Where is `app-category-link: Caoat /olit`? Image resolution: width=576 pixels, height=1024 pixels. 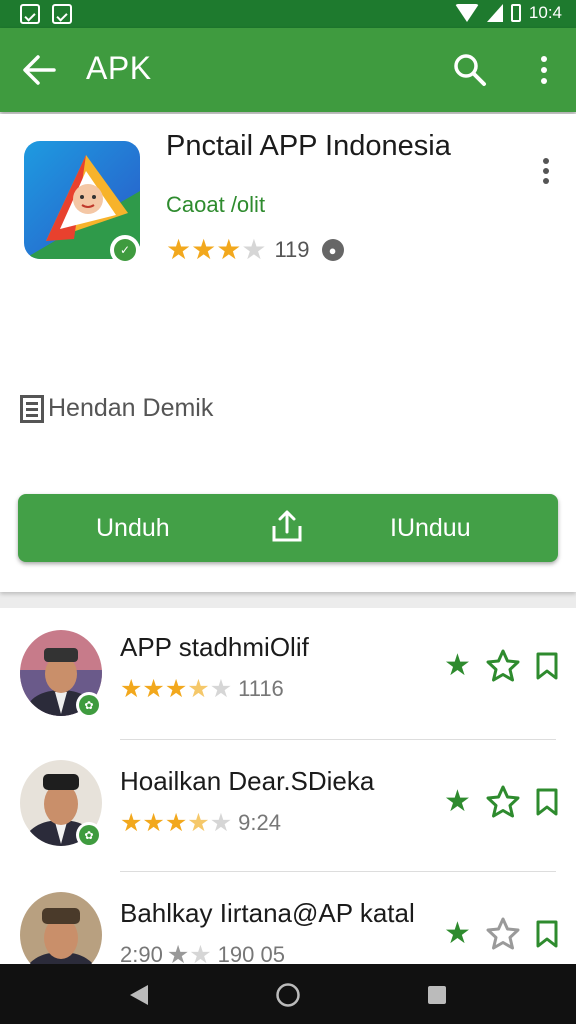 app-category-link: Caoat /olit is located at coordinates (215, 205).